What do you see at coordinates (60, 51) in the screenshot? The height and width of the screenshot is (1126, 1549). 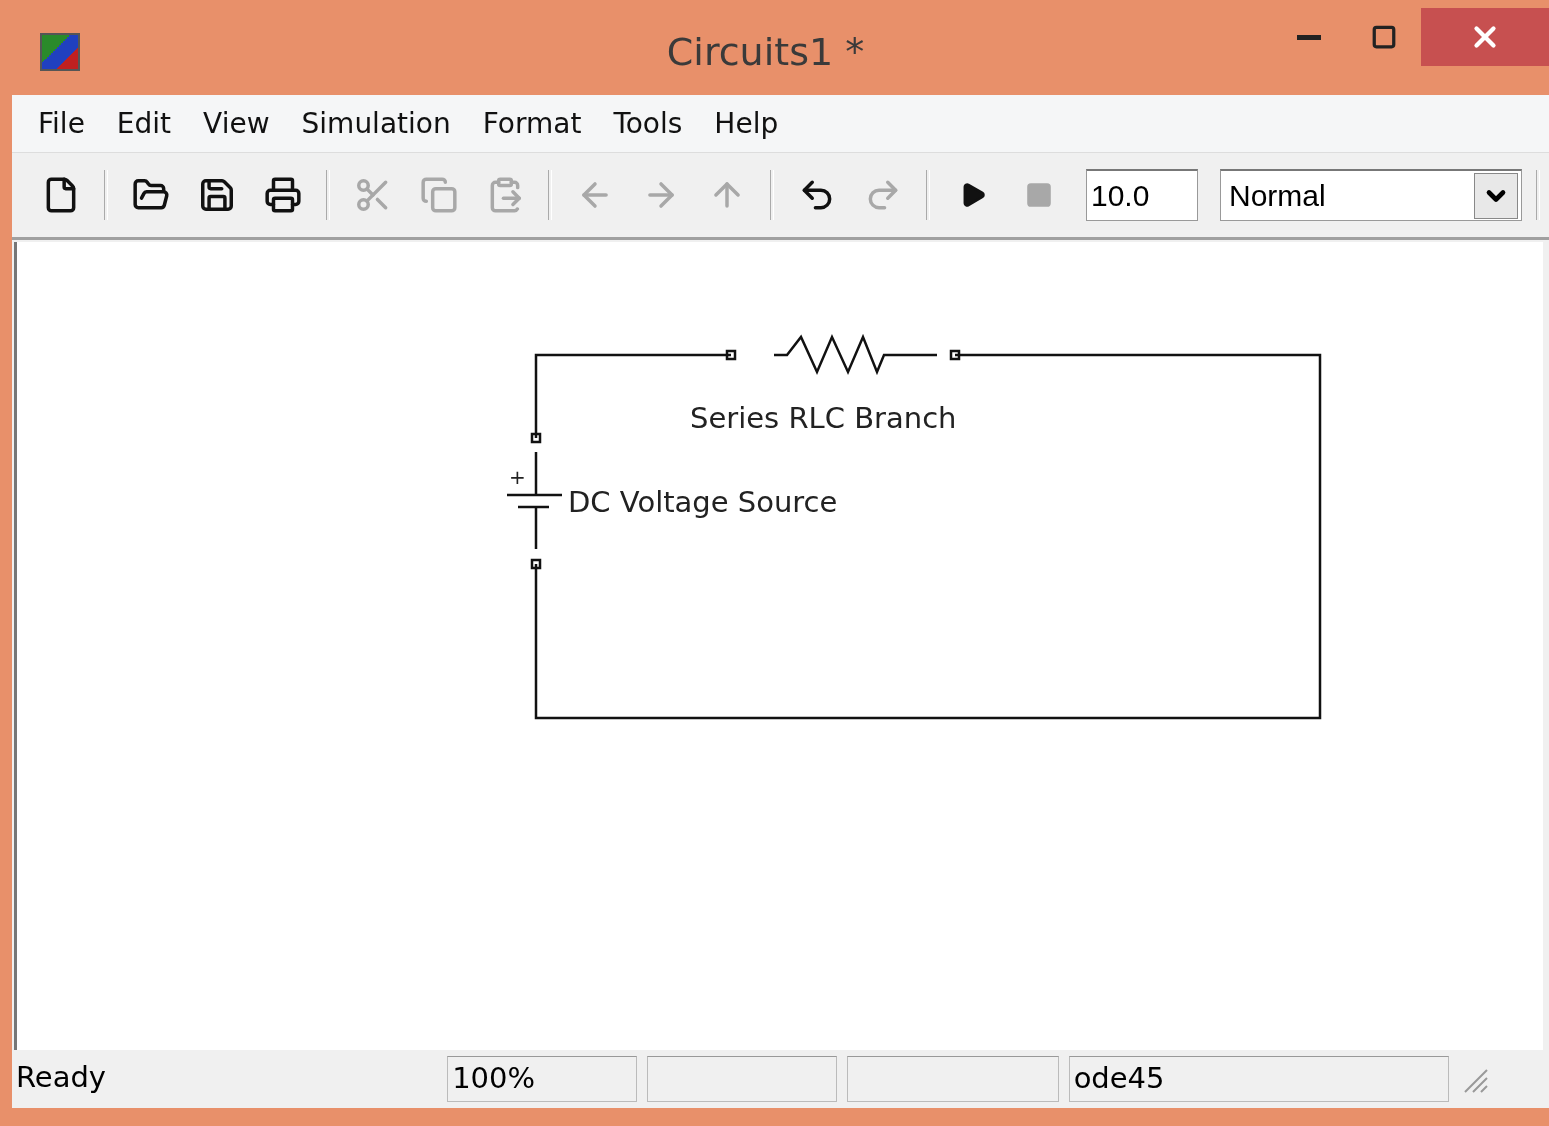 I see `app-icon` at bounding box center [60, 51].